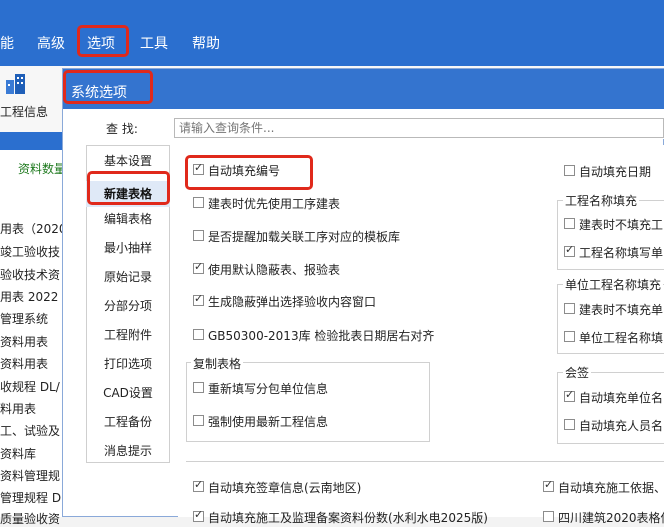 Image resolution: width=664 pixels, height=527 pixels. I want to click on left-panel-list-item: 用表 2022, so click(32, 296).